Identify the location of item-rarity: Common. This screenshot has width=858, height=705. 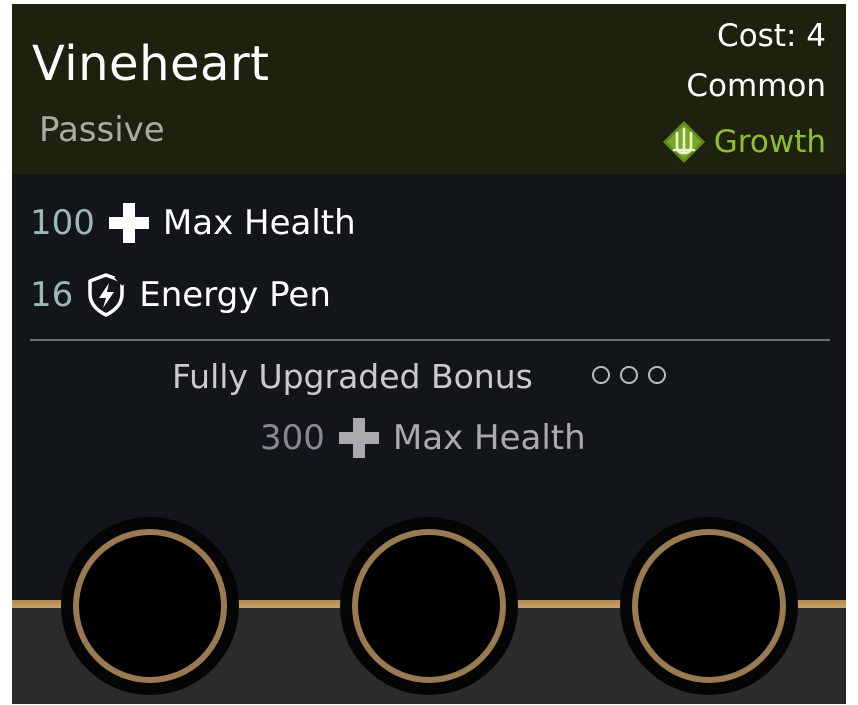
(756, 86).